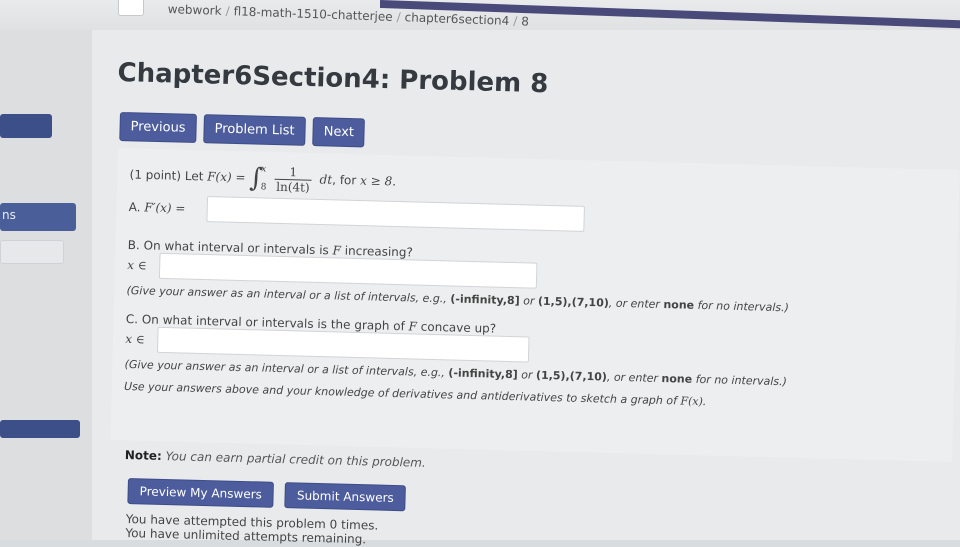 The width and height of the screenshot is (960, 547). What do you see at coordinates (256, 178) in the screenshot?
I see `integral-sign: ∫` at bounding box center [256, 178].